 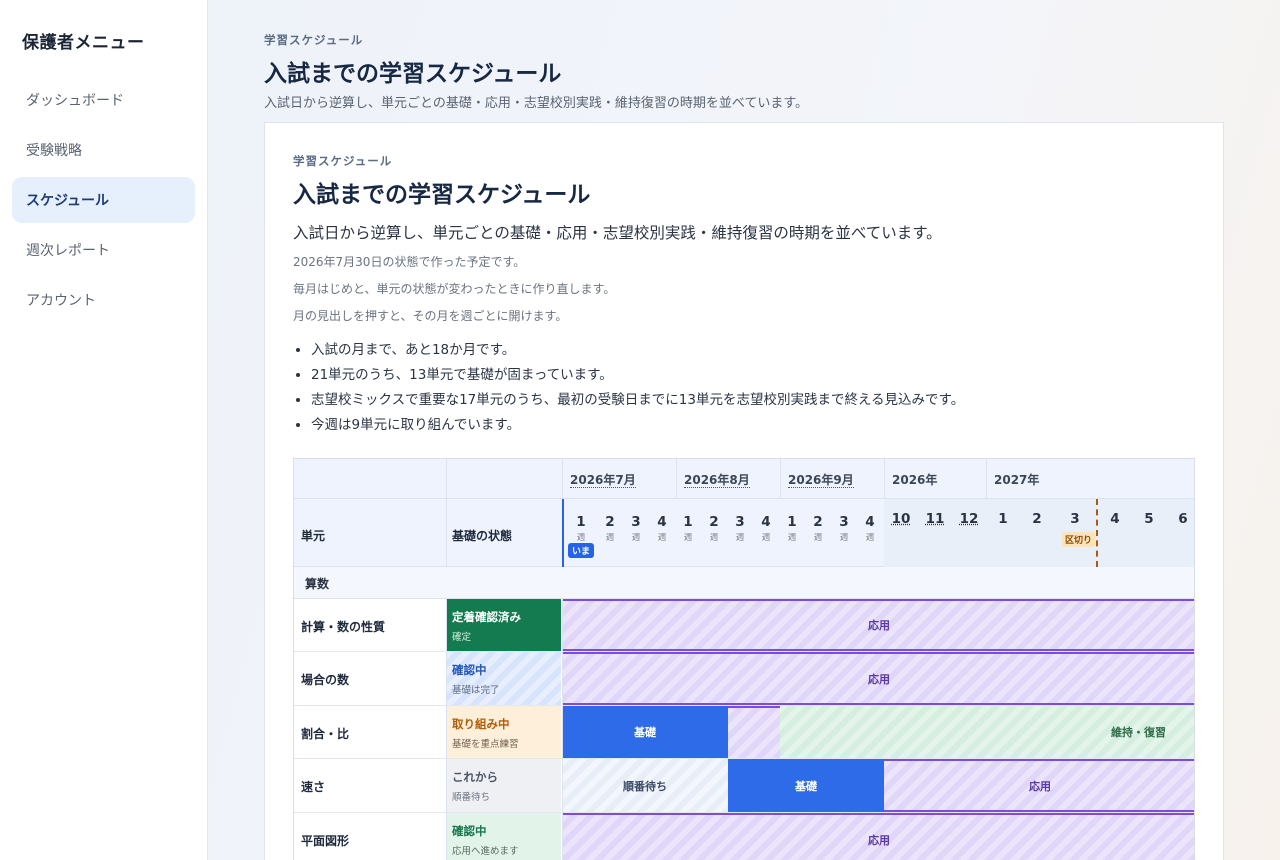 I want to click on status-badge: これから 順番待ち, so click(x=503, y=785).